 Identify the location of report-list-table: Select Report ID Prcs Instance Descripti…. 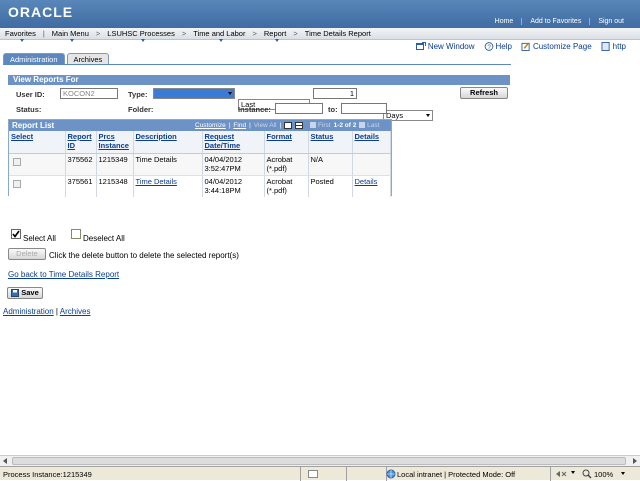
(200, 164).